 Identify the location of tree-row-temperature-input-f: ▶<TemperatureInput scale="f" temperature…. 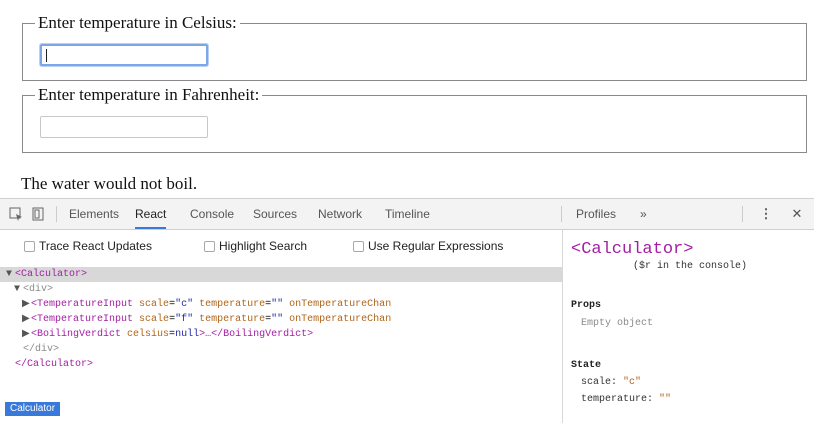
(292, 319).